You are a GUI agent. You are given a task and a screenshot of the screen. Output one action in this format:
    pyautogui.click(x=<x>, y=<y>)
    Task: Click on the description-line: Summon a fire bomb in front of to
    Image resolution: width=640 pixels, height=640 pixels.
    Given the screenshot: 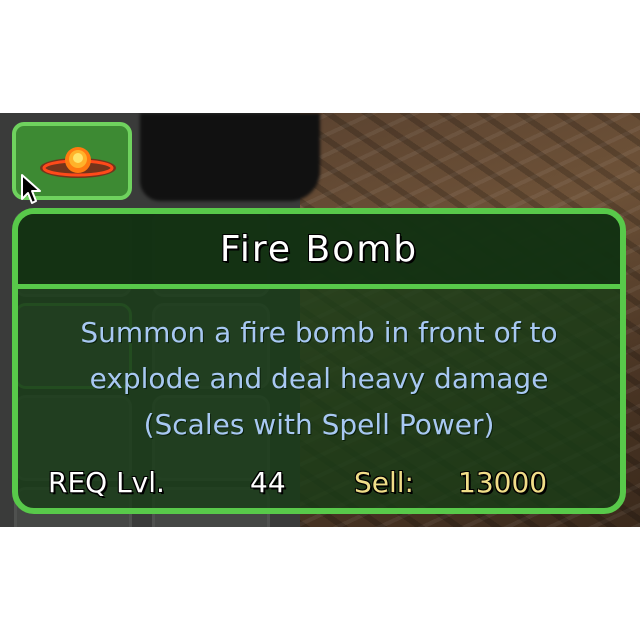 What is the action you would take?
    pyautogui.click(x=319, y=332)
    